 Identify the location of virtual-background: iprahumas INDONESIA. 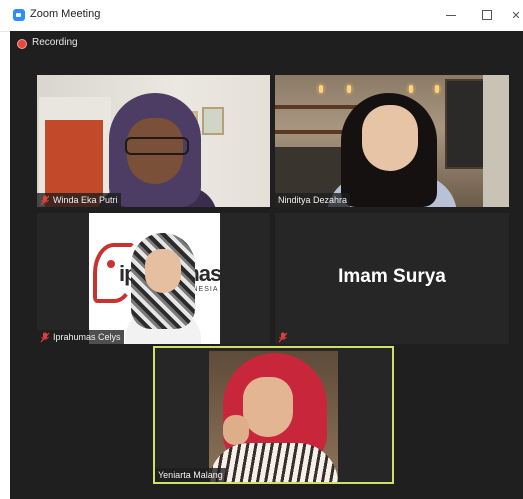
(155, 278).